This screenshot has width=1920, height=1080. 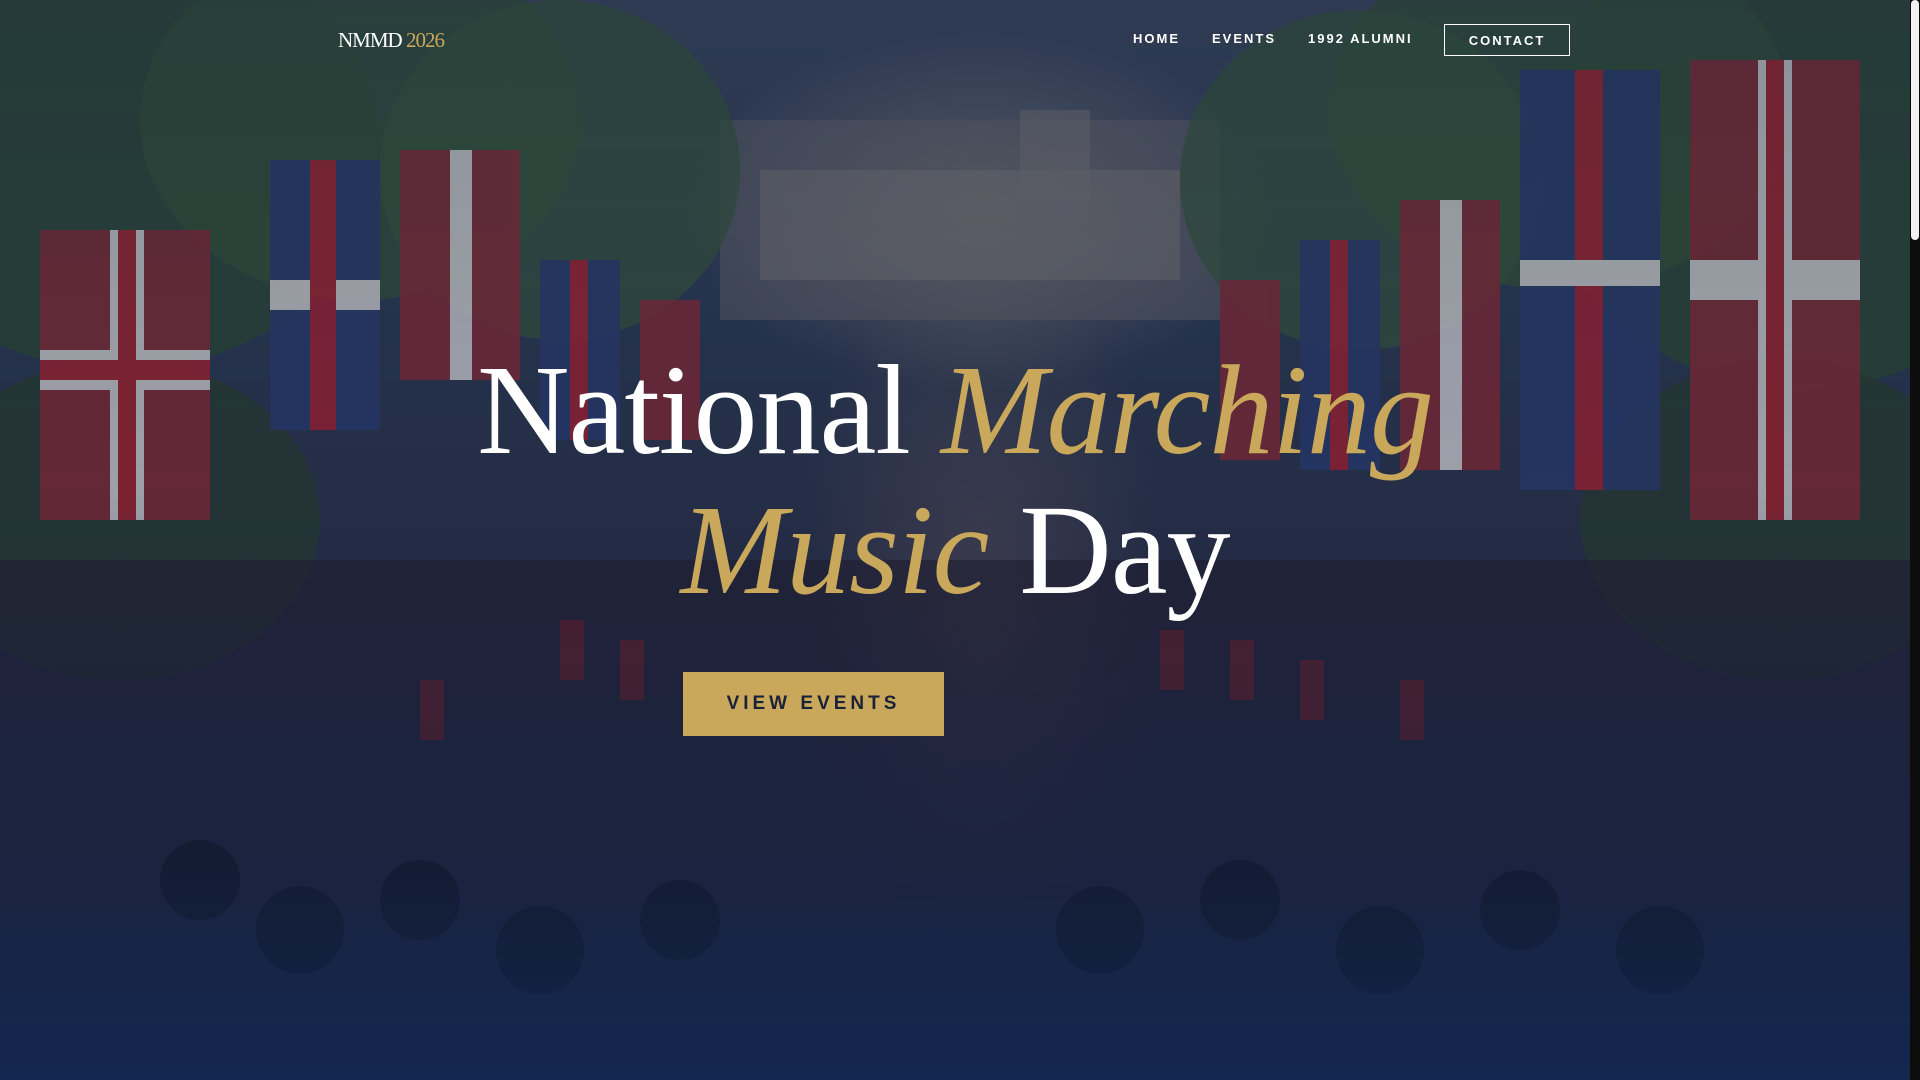 What do you see at coordinates (1915, 540) in the screenshot?
I see `page-scrollbar` at bounding box center [1915, 540].